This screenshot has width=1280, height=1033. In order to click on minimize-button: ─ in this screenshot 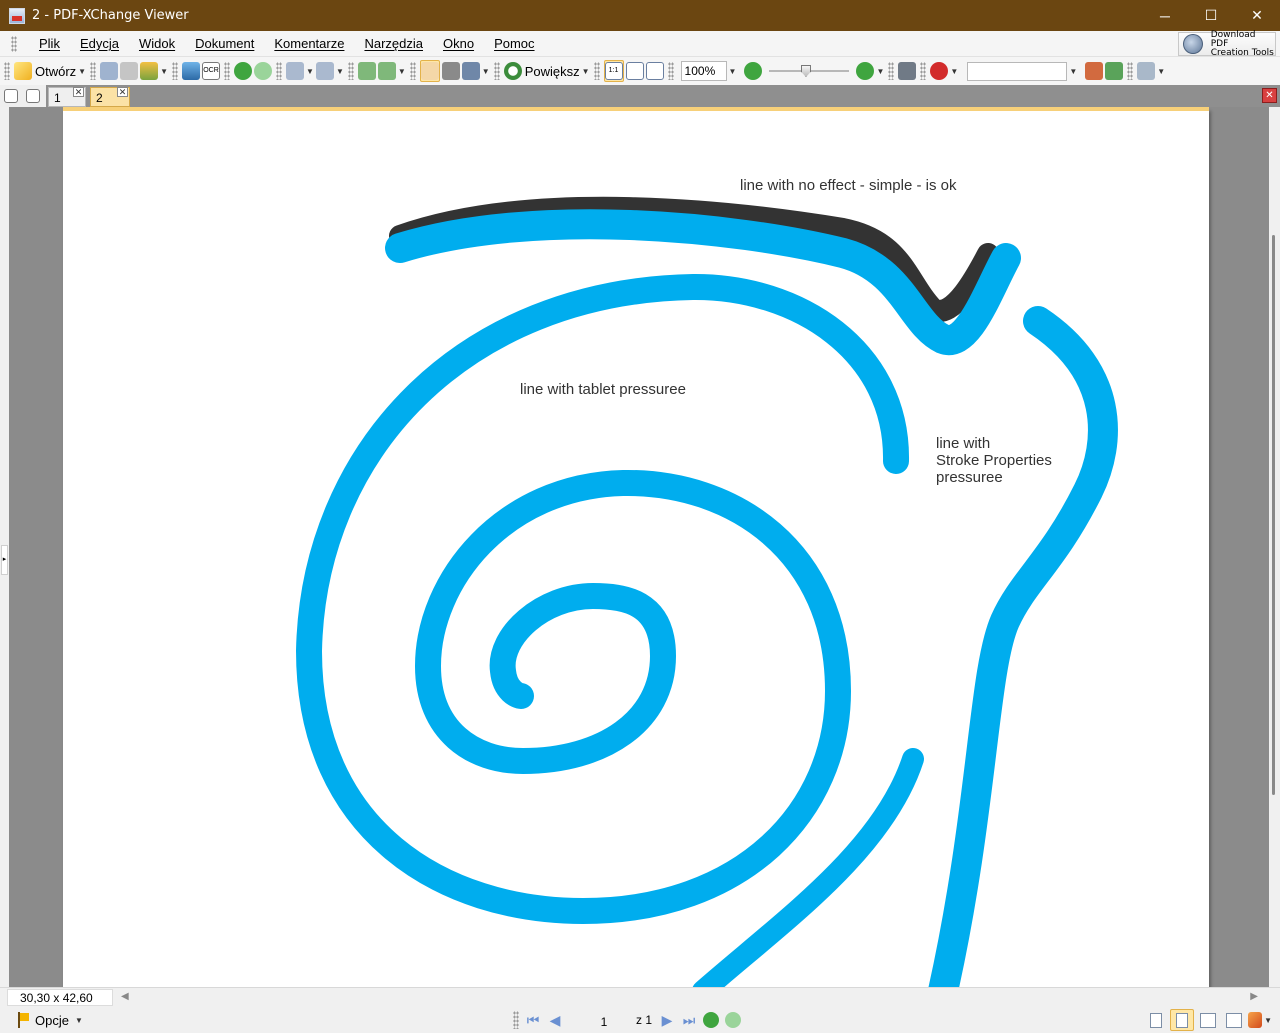, I will do `click(1165, 15)`.